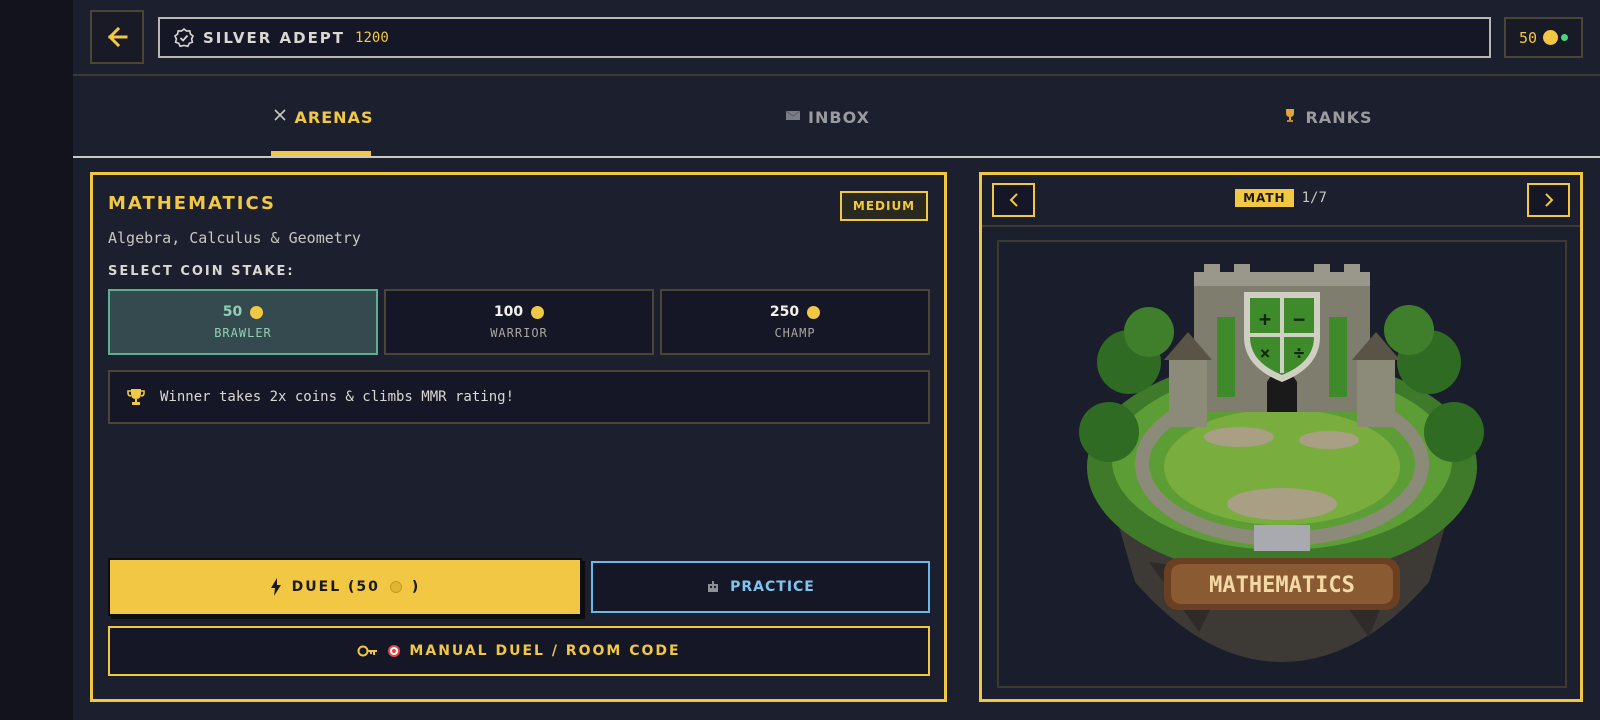 The image size is (1600, 720). Describe the element at coordinates (1339, 117) in the screenshot. I see `tab-label: RANKS` at that location.